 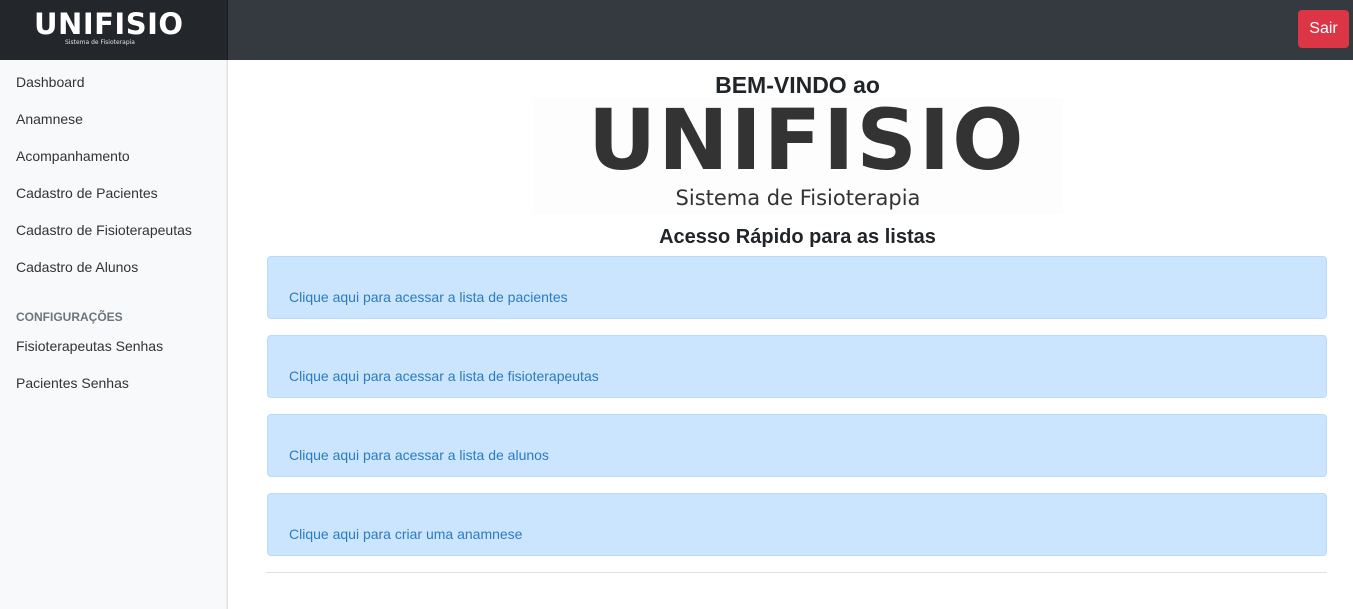 I want to click on logo-name: UNIFISIO, so click(x=807, y=140).